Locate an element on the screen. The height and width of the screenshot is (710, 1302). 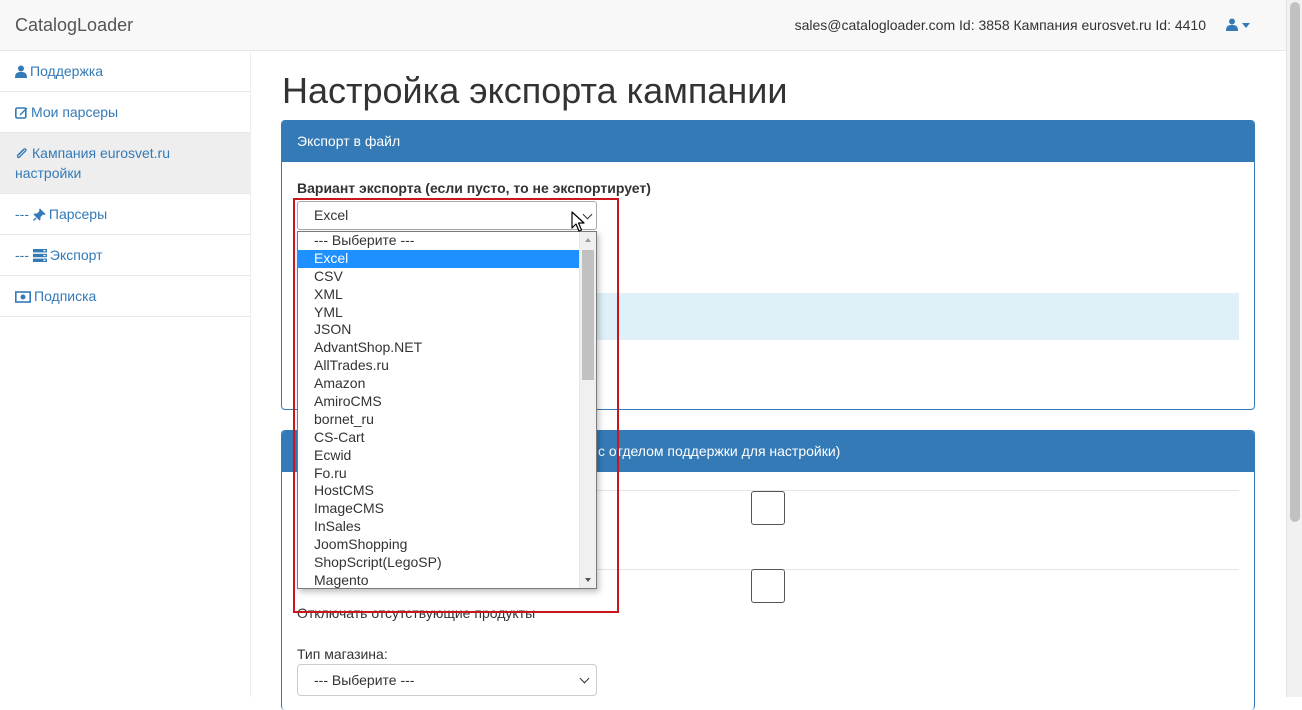
export-variant-value: Excel is located at coordinates (331, 215).